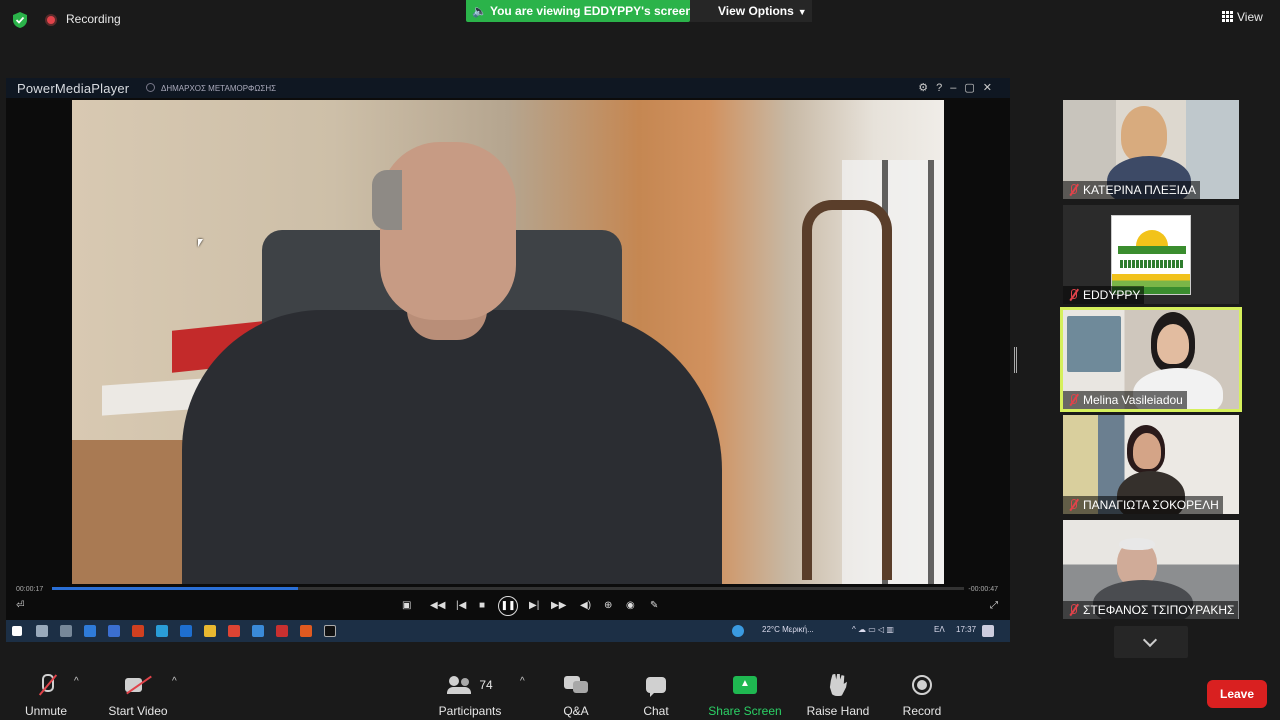  What do you see at coordinates (838, 685) in the screenshot?
I see `raise-hand-icon` at bounding box center [838, 685].